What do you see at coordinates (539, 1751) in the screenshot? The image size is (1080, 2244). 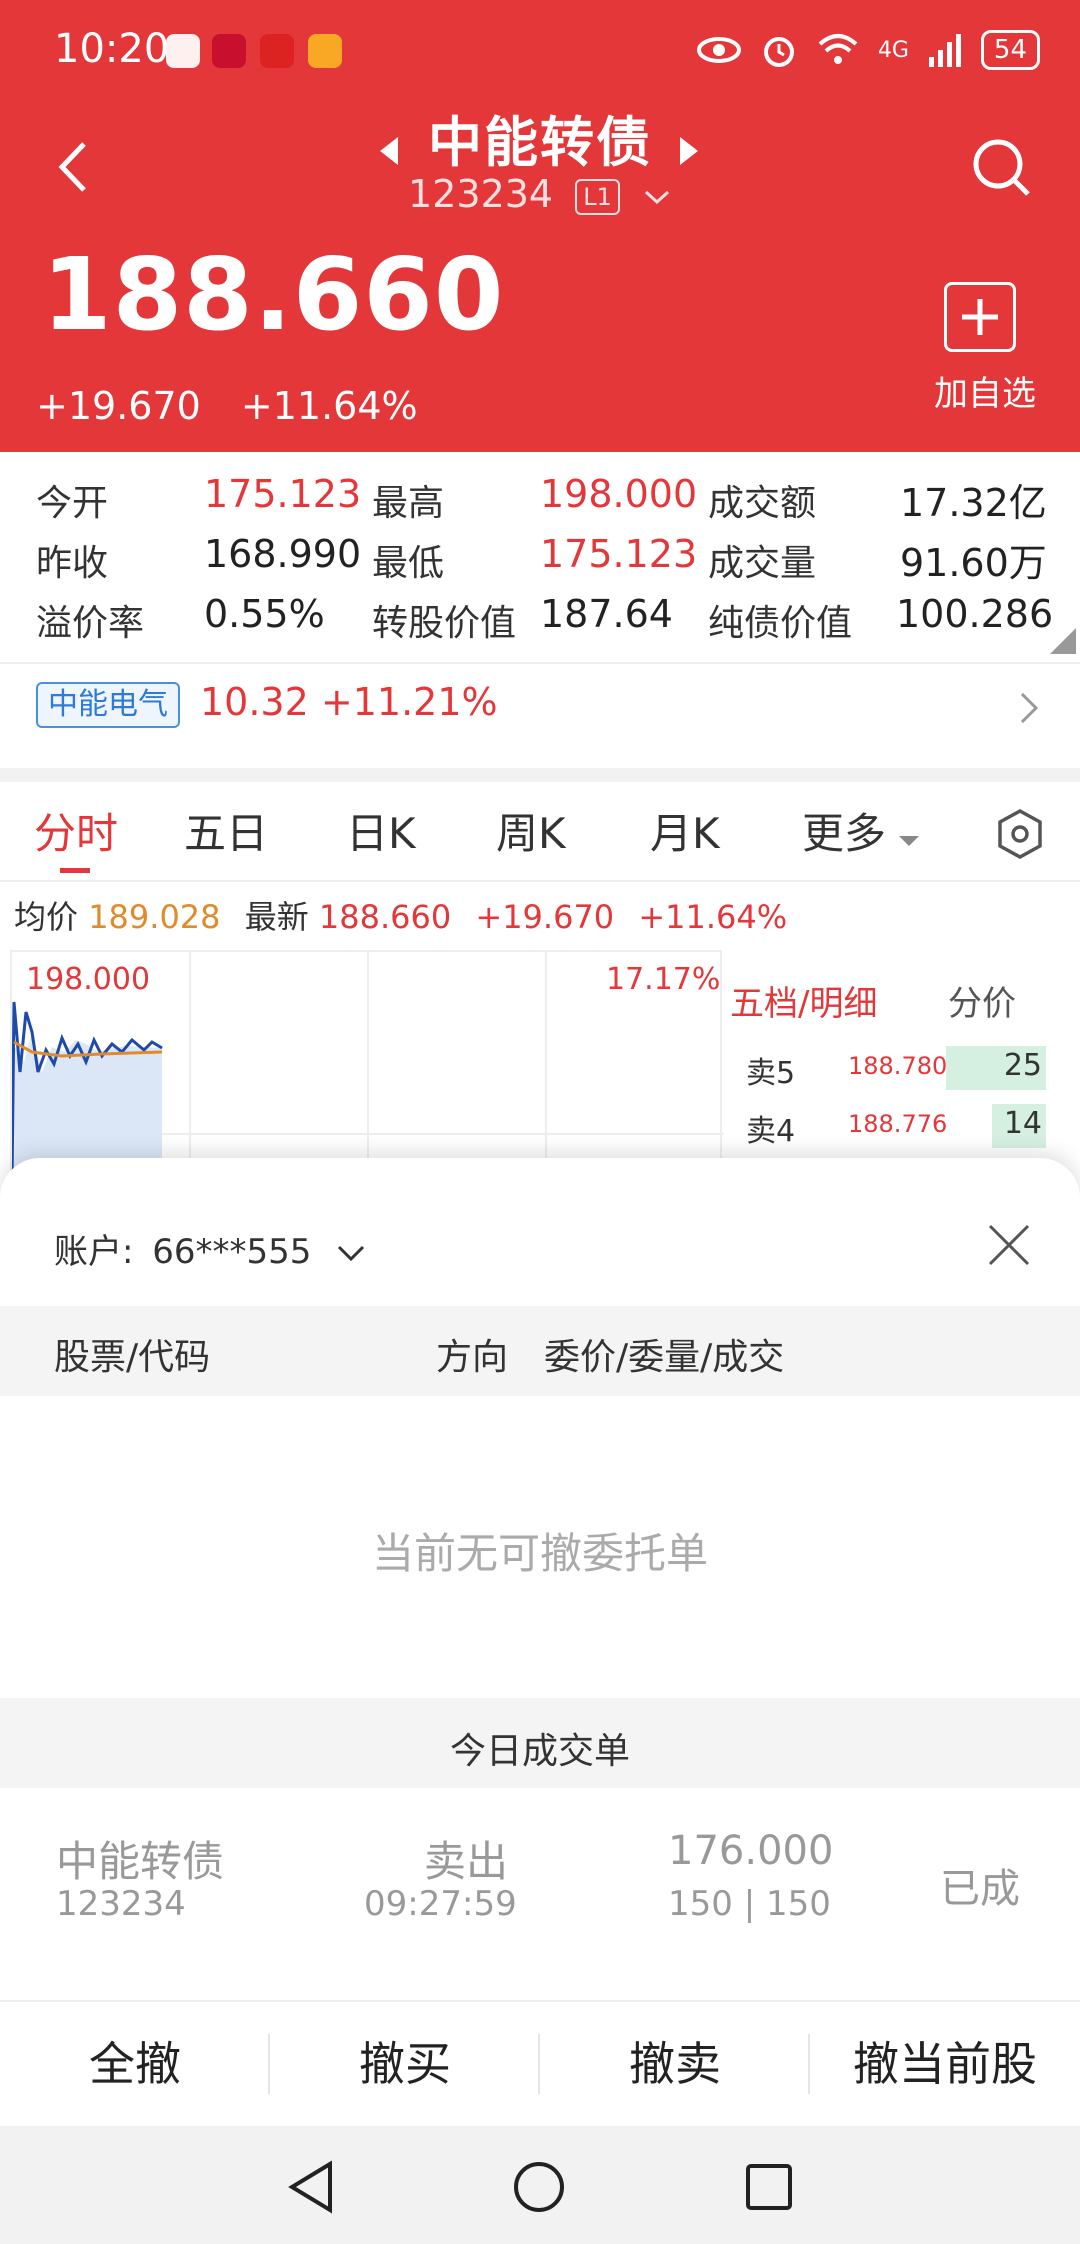 I see `today-trades-title: 今日成交单` at bounding box center [539, 1751].